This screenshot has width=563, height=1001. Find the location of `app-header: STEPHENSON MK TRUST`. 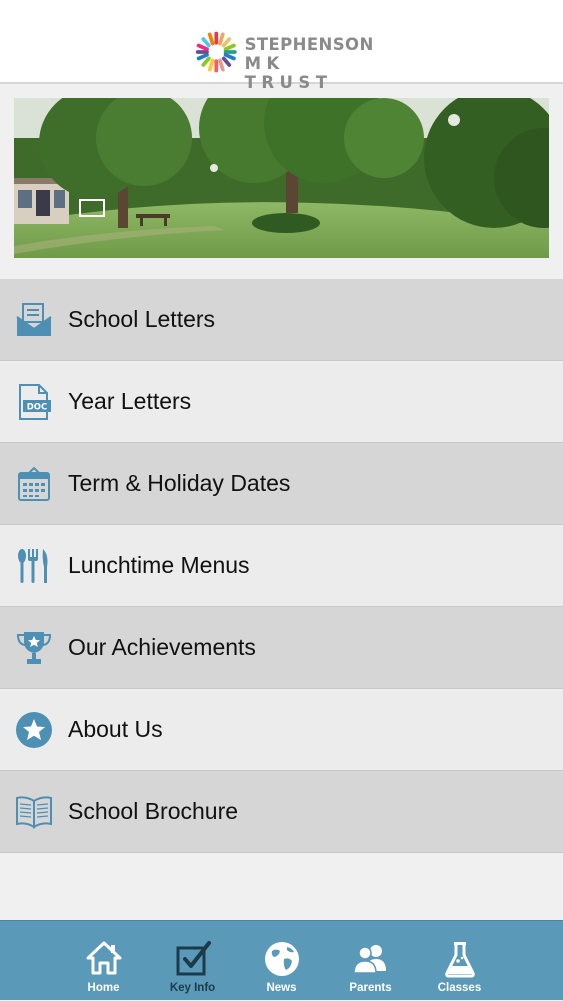

app-header: STEPHENSON MK TRUST is located at coordinates (281, 46).